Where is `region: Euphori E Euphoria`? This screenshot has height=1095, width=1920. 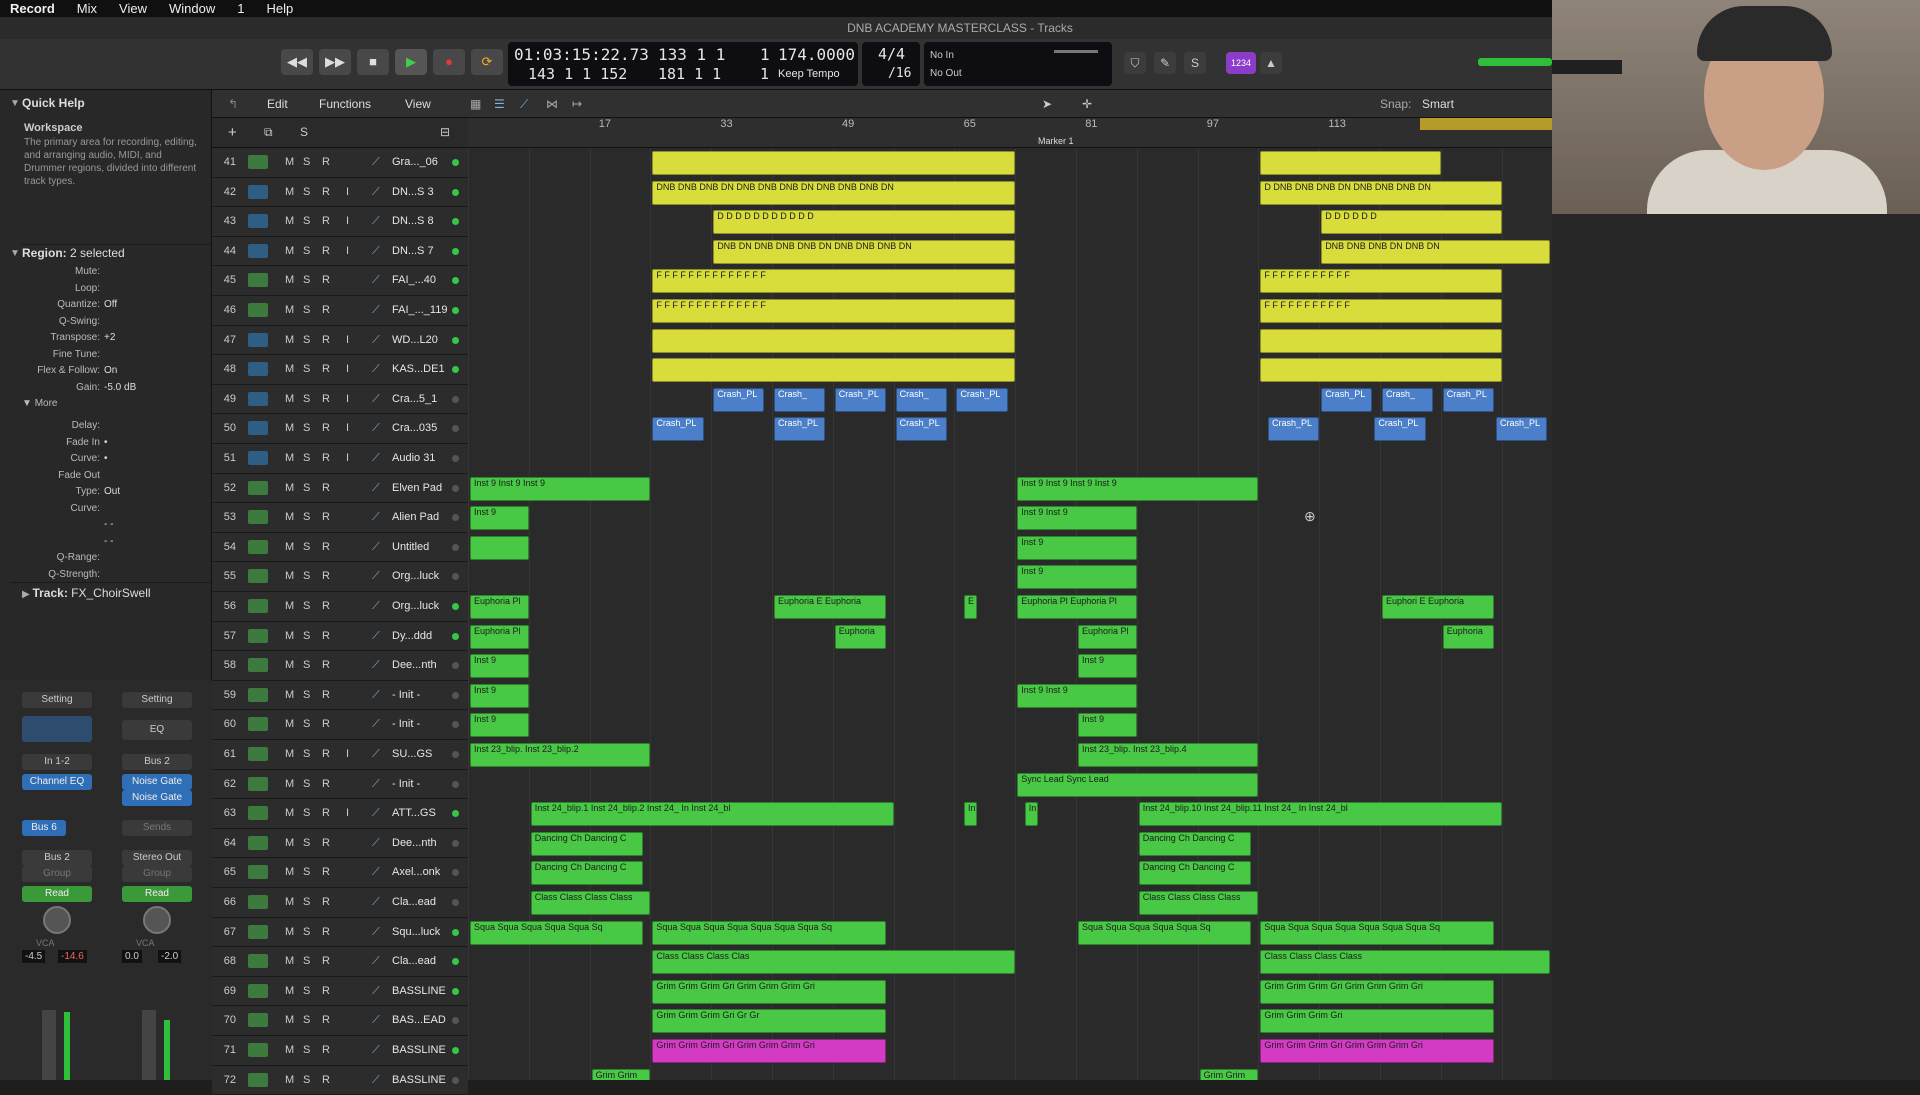 region: Euphori E Euphoria is located at coordinates (1438, 607).